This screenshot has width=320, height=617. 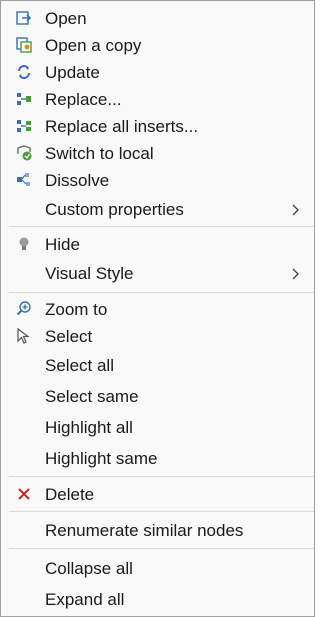 I want to click on menu-item-label: Renumerate similar nodes, so click(x=144, y=530).